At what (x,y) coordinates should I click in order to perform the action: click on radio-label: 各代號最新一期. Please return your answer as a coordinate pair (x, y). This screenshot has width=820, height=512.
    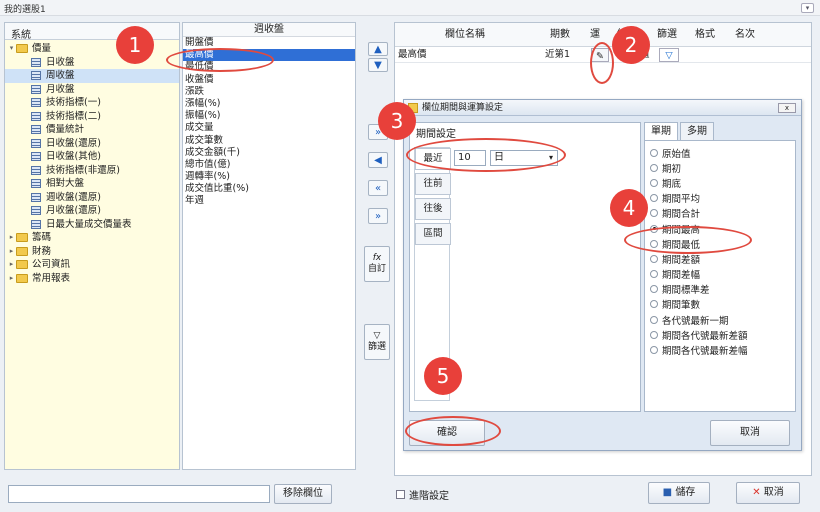
    Looking at the image, I should click on (695, 321).